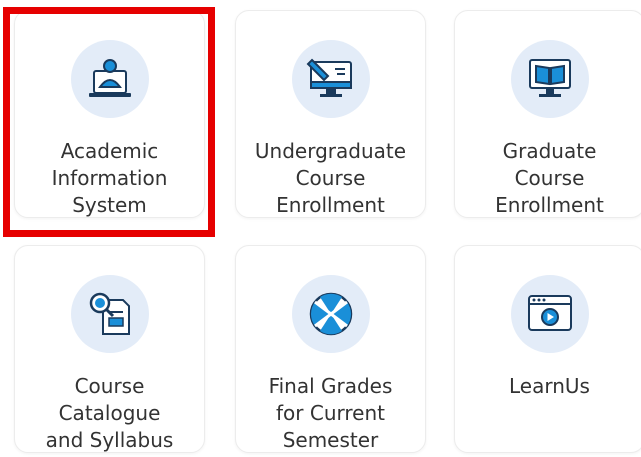  What do you see at coordinates (549, 178) in the screenshot?
I see `tile-label: Graduate Course Enrollment` at bounding box center [549, 178].